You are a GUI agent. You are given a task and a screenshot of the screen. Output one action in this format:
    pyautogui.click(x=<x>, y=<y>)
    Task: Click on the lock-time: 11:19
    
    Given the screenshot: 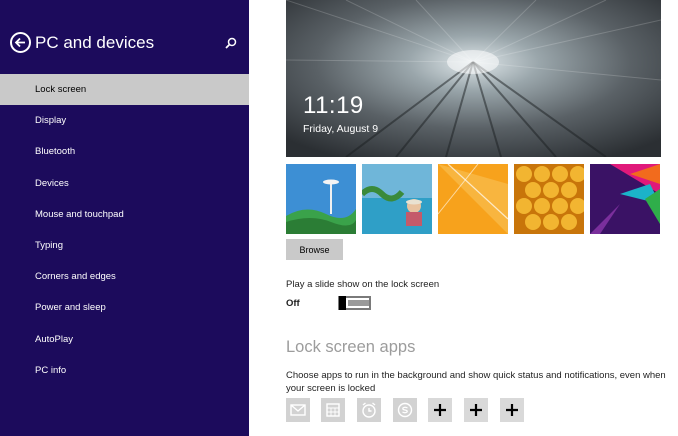 What is the action you would take?
    pyautogui.click(x=333, y=105)
    